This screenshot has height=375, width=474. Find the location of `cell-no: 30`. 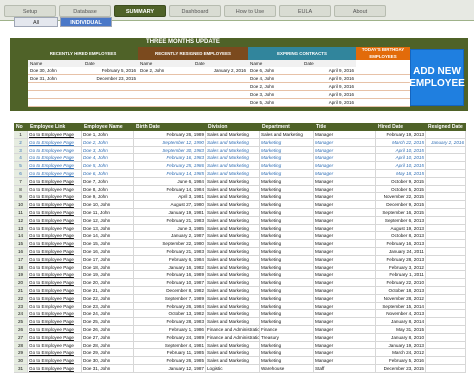

cell-no: 30 is located at coordinates (21, 361).